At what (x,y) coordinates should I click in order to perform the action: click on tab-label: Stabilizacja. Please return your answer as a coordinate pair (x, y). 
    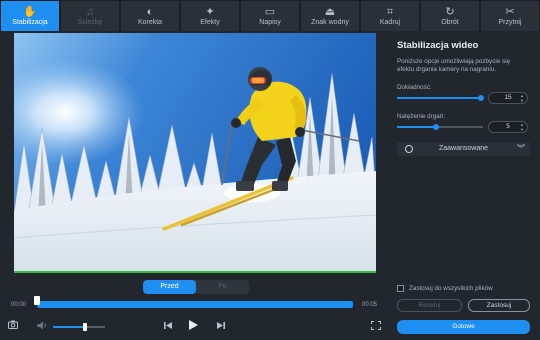
    Looking at the image, I should click on (30, 22).